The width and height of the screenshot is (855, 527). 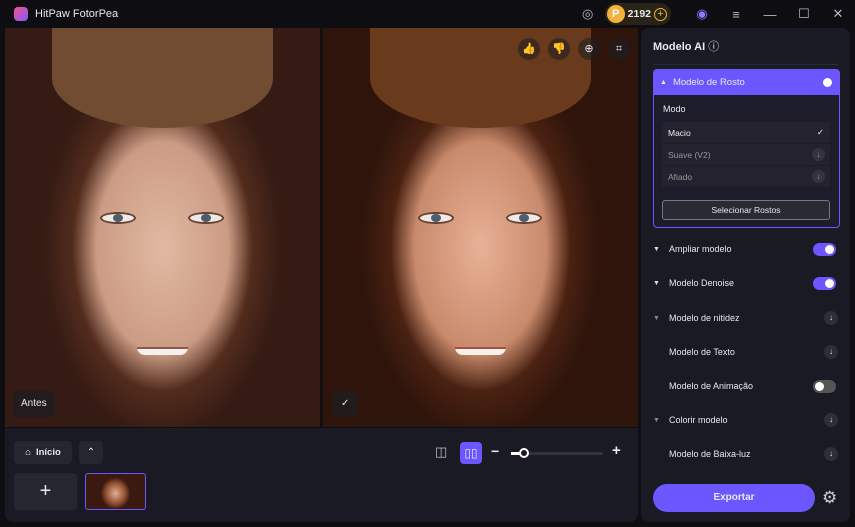 What do you see at coordinates (21, 14) in the screenshot?
I see `app-logo` at bounding box center [21, 14].